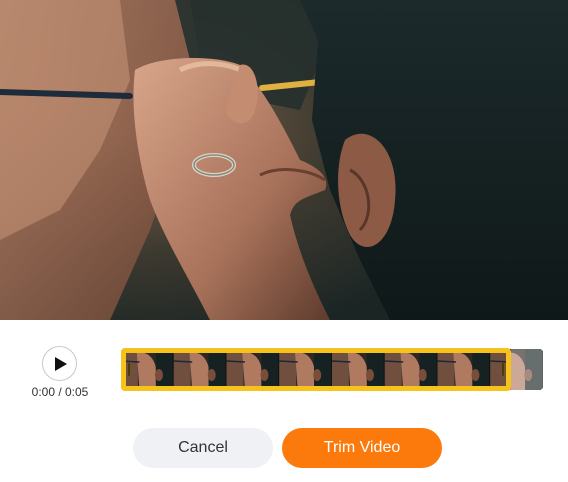 This screenshot has height=482, width=568. I want to click on time-display: 0:00 / 0:05, so click(60, 392).